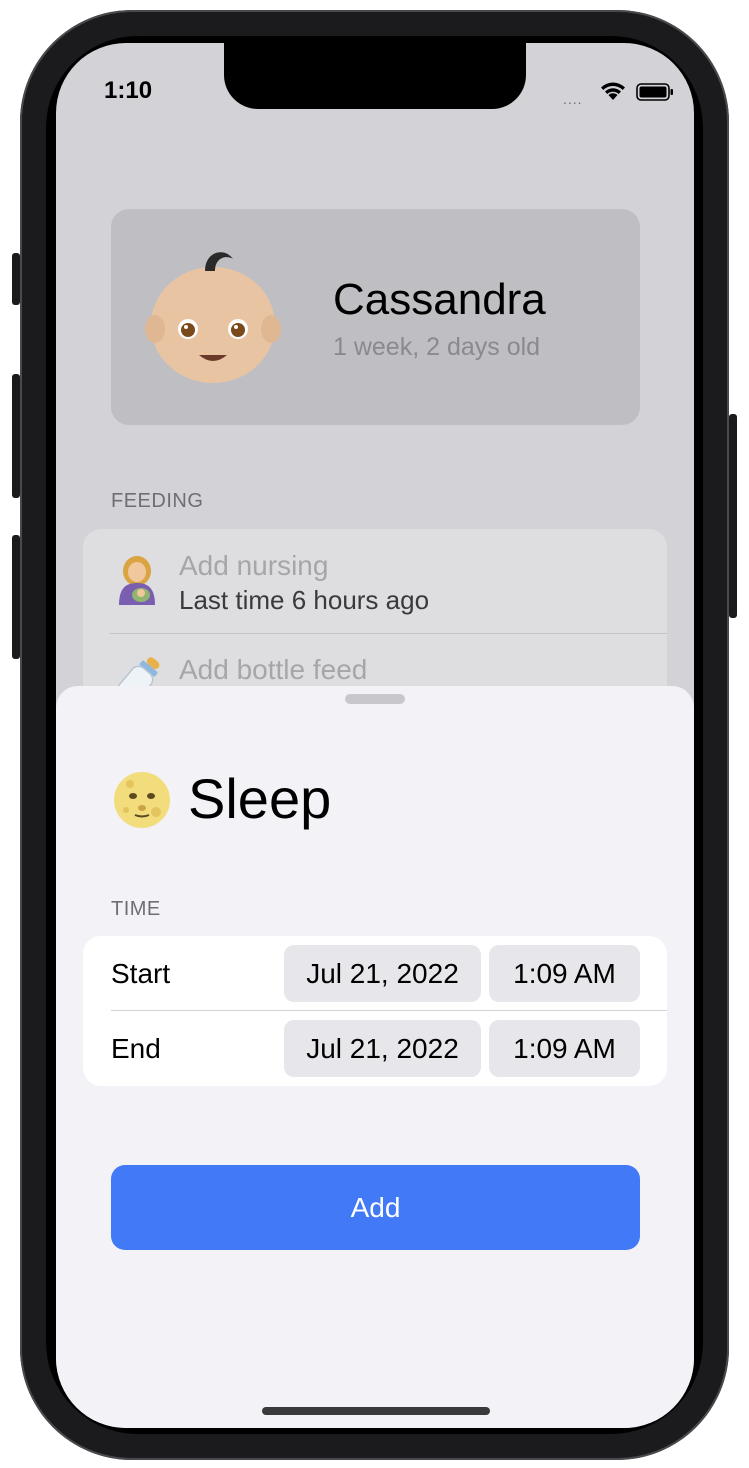 The image size is (749, 1468). What do you see at coordinates (437, 347) in the screenshot?
I see `baby-age: 1 week, 2 days old` at bounding box center [437, 347].